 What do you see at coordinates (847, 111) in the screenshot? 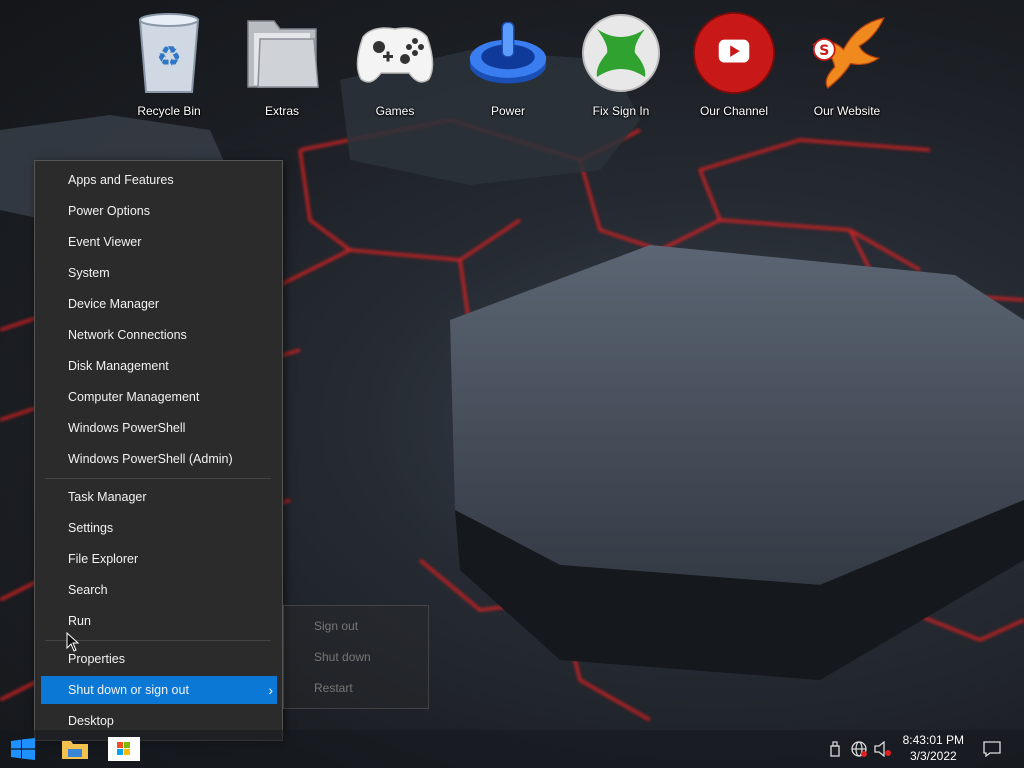
I see `desktop-icon-label: Our Website` at bounding box center [847, 111].